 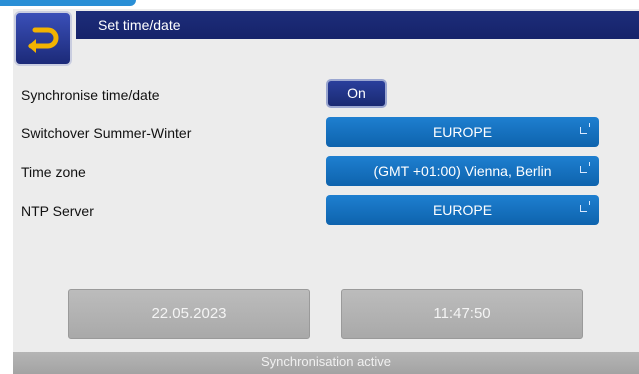 What do you see at coordinates (53, 172) in the screenshot?
I see `timezone-label: Time zone` at bounding box center [53, 172].